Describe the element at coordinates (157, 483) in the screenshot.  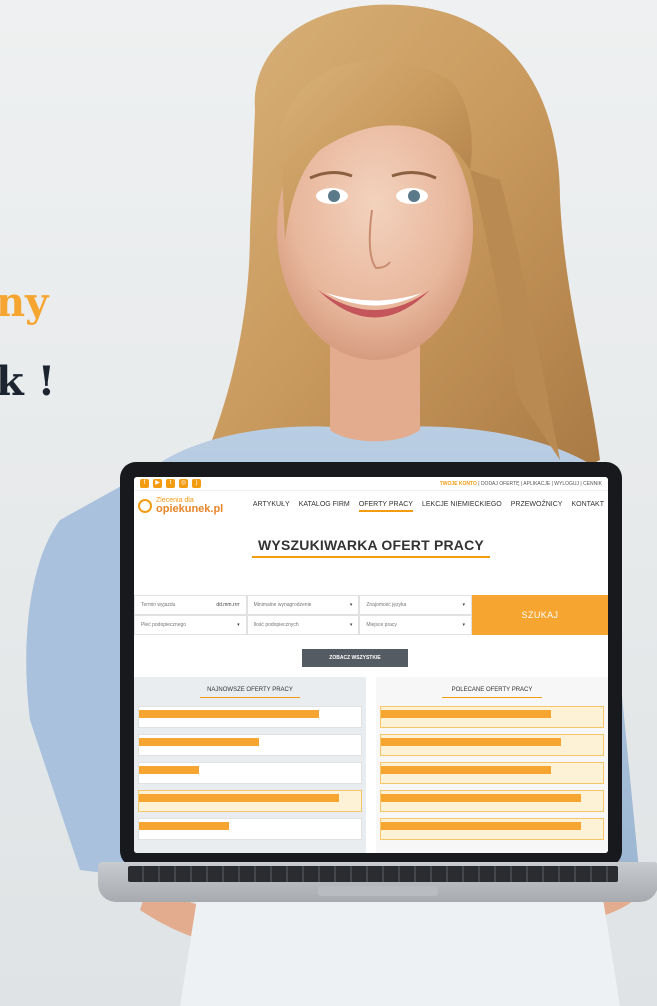
I see `youtube-icon: ▶` at that location.